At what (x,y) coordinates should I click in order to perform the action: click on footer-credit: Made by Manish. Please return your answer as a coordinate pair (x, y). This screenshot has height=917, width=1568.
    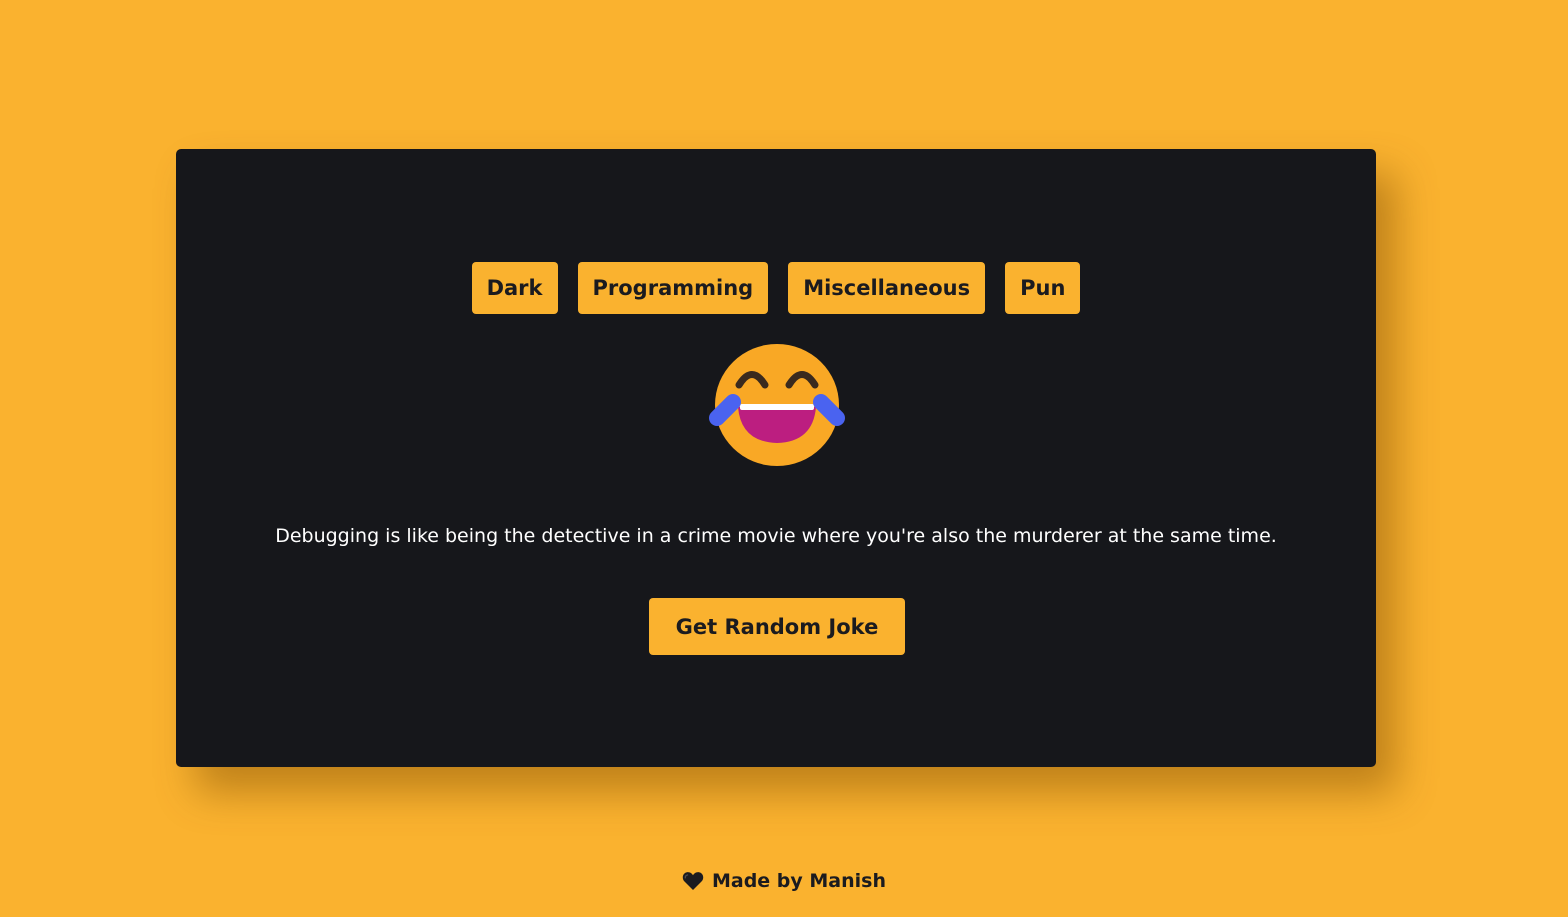
    Looking at the image, I should click on (799, 881).